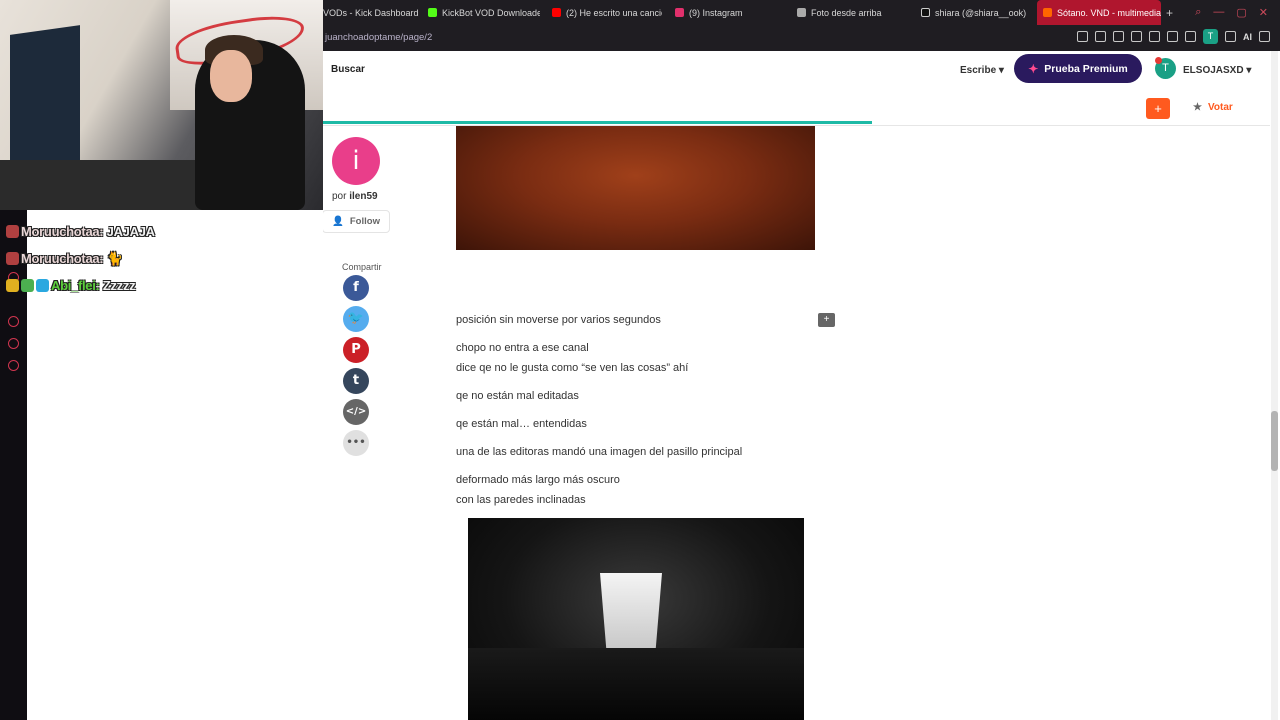 Image resolution: width=1280 pixels, height=720 pixels. I want to click on screenshot-icon, so click(1118, 36).